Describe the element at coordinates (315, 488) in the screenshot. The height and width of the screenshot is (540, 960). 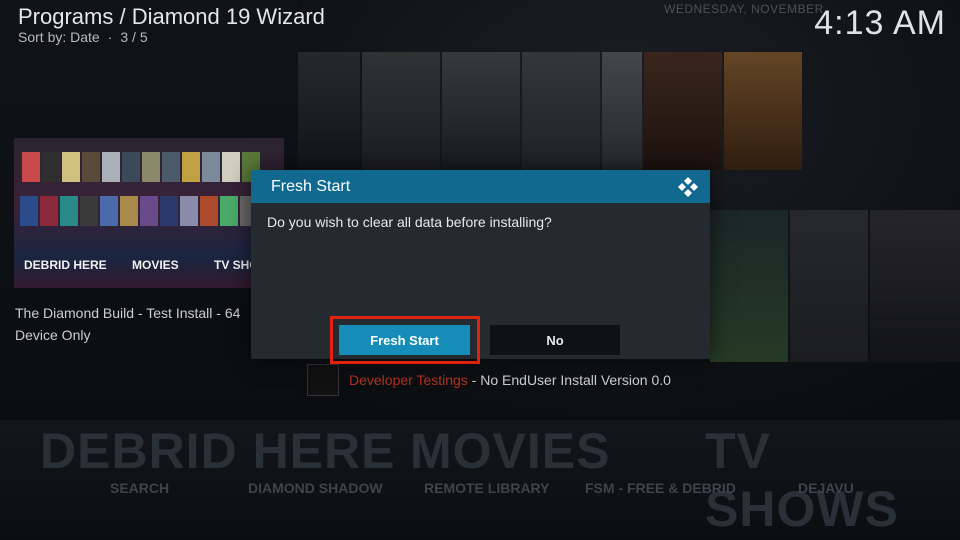
I see `bottom-band-sub: DIAMOND SHADOW` at that location.